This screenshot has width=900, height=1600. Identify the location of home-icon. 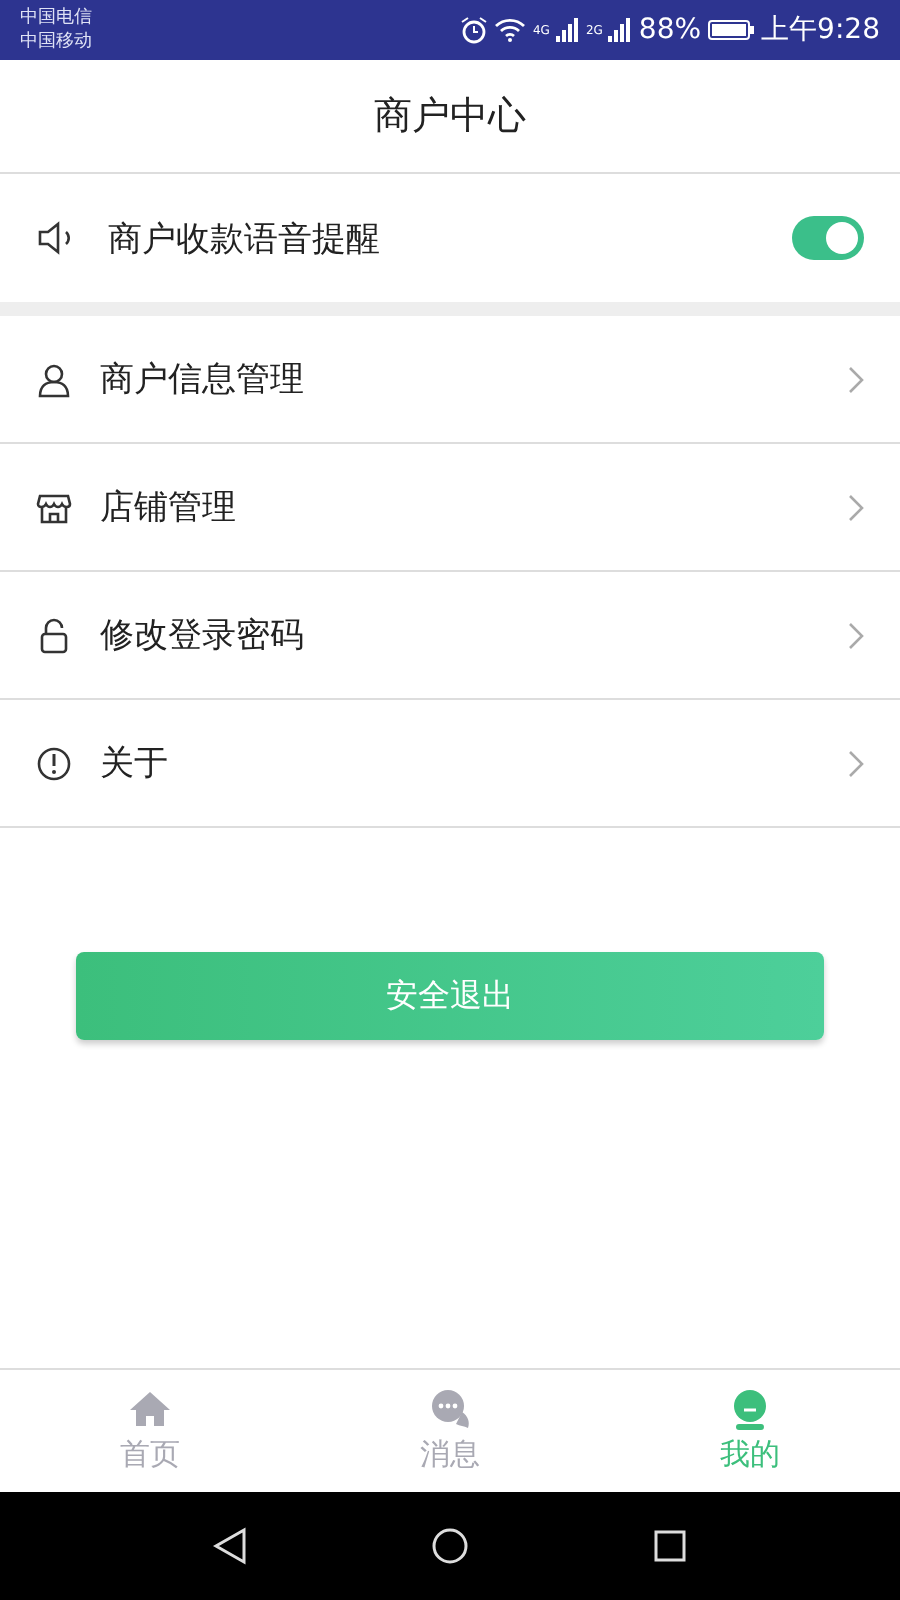
(450, 1546).